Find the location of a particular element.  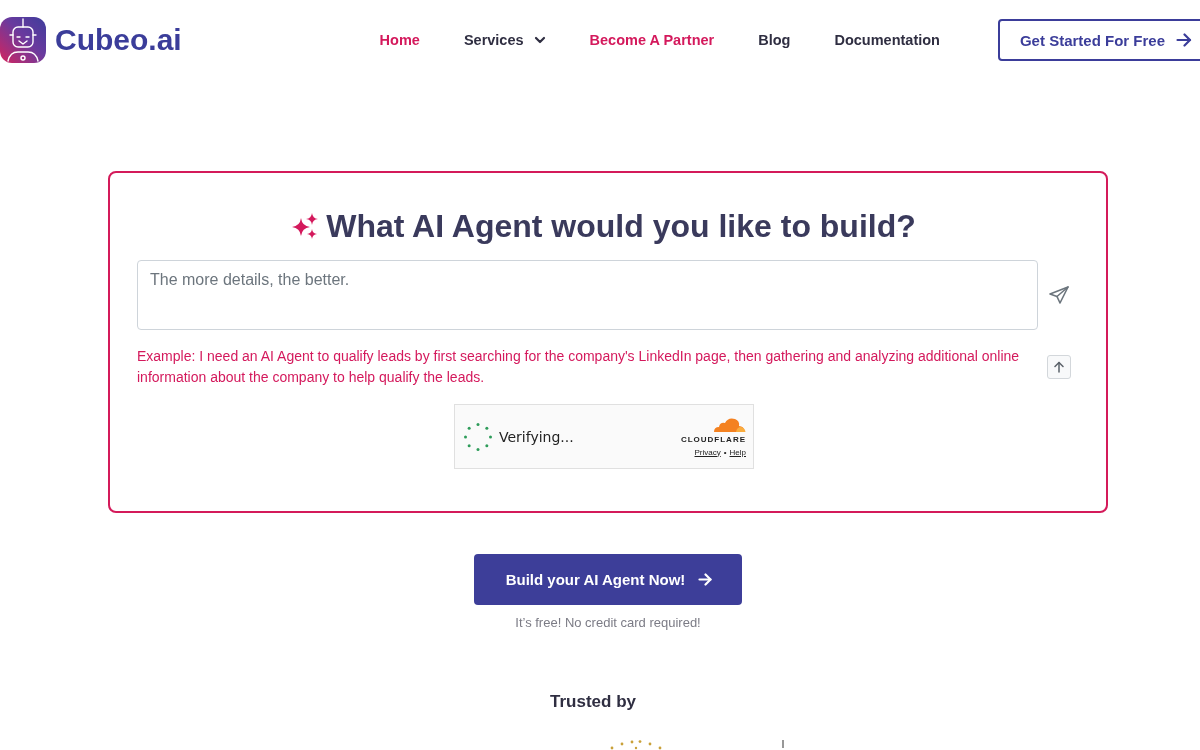

paper-plane-icon is located at coordinates (1059, 295).